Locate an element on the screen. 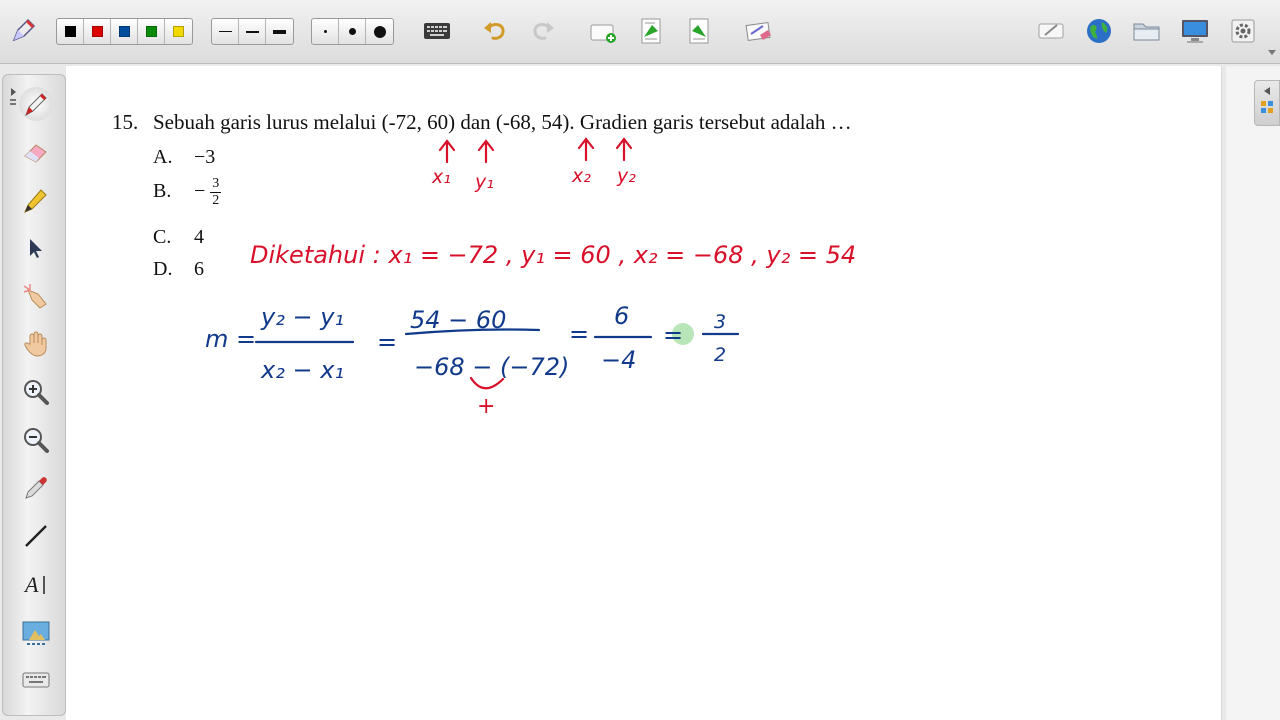 This screenshot has height=720, width=1280. color-green-button is located at coordinates (151, 31).